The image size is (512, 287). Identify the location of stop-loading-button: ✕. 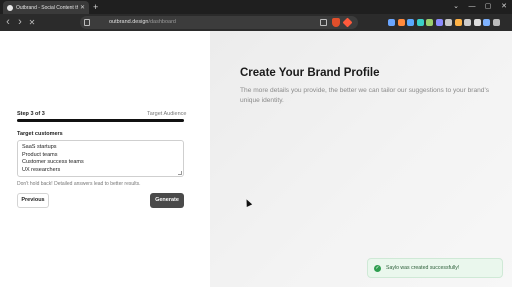
(32, 22).